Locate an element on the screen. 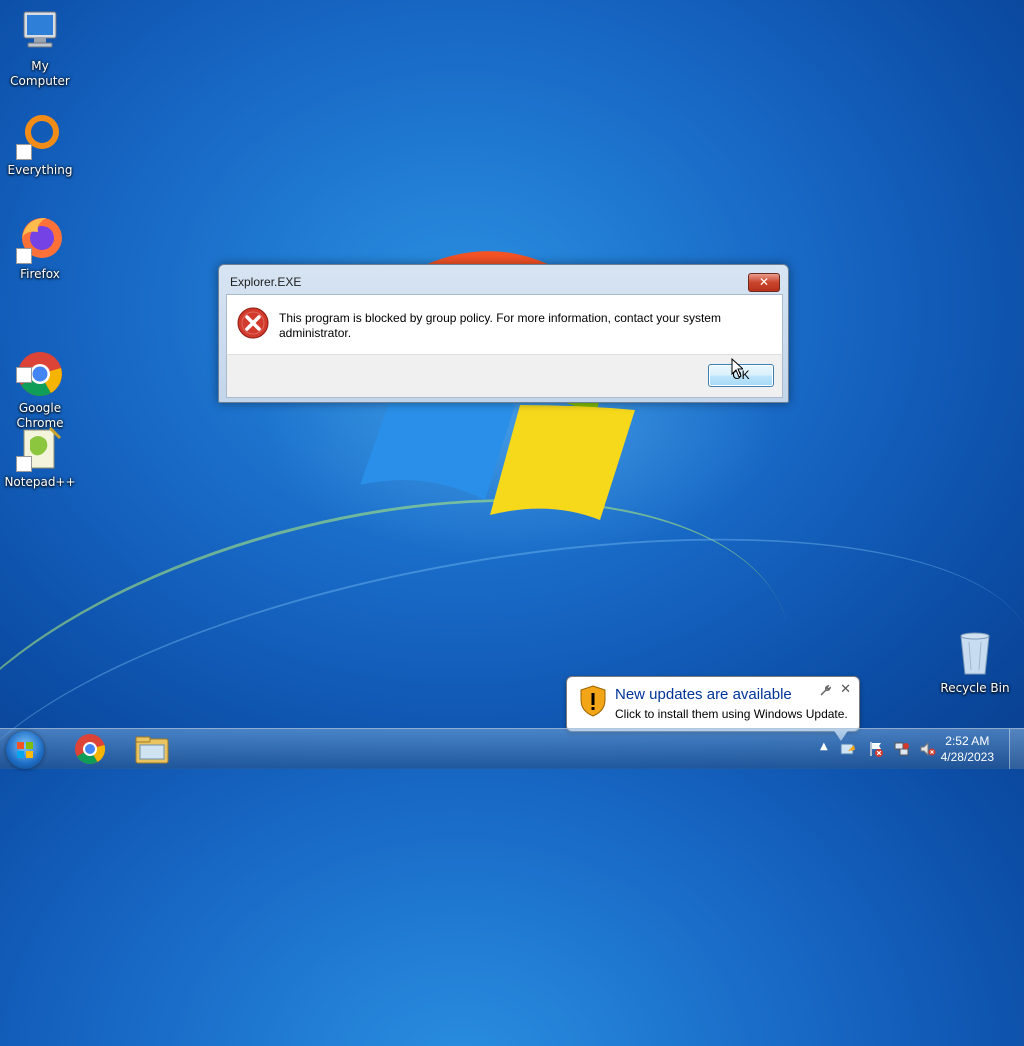 Image resolution: width=1024 pixels, height=1046 pixels. folder-icon is located at coordinates (152, 750).